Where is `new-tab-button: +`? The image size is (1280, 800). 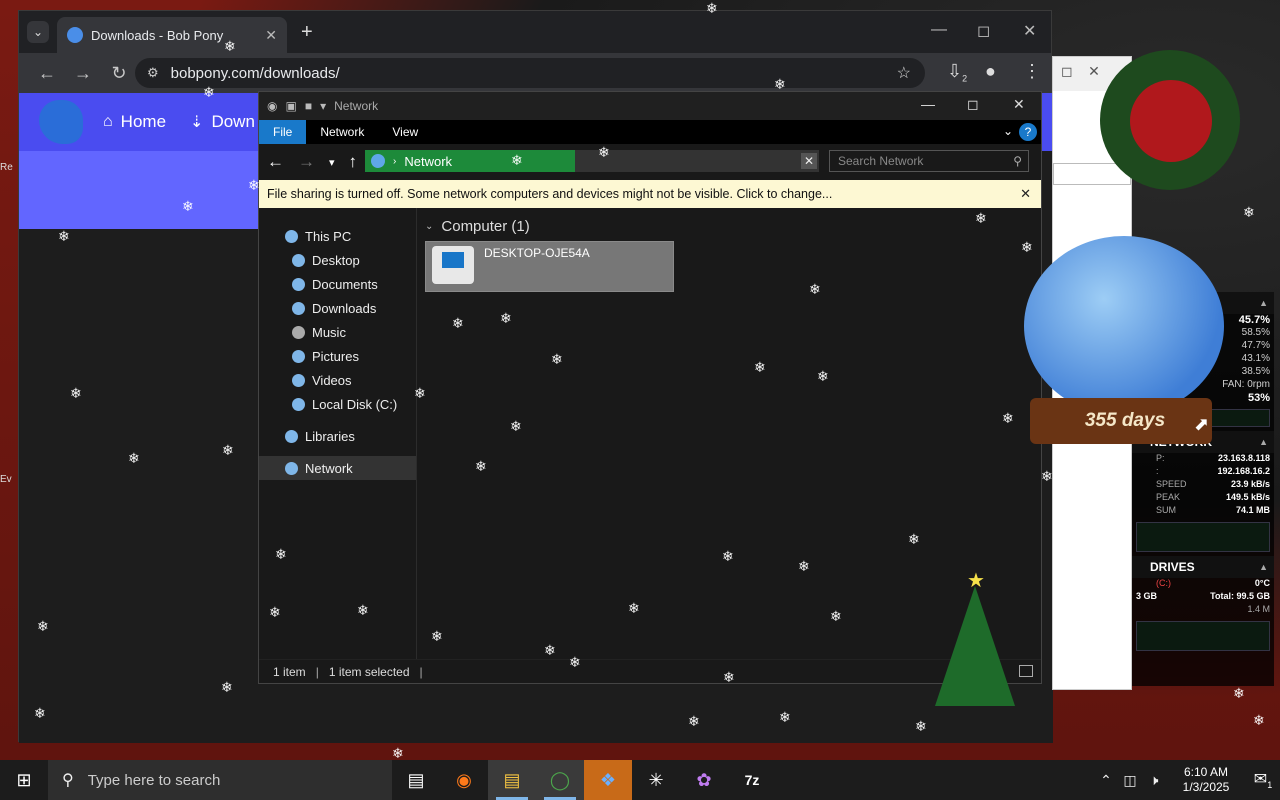 new-tab-button: + is located at coordinates (307, 32).